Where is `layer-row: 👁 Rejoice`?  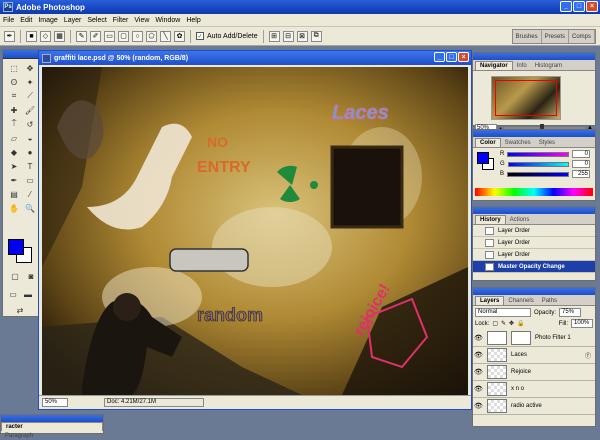
layer-row: 👁 Rejoice is located at coordinates (534, 372).